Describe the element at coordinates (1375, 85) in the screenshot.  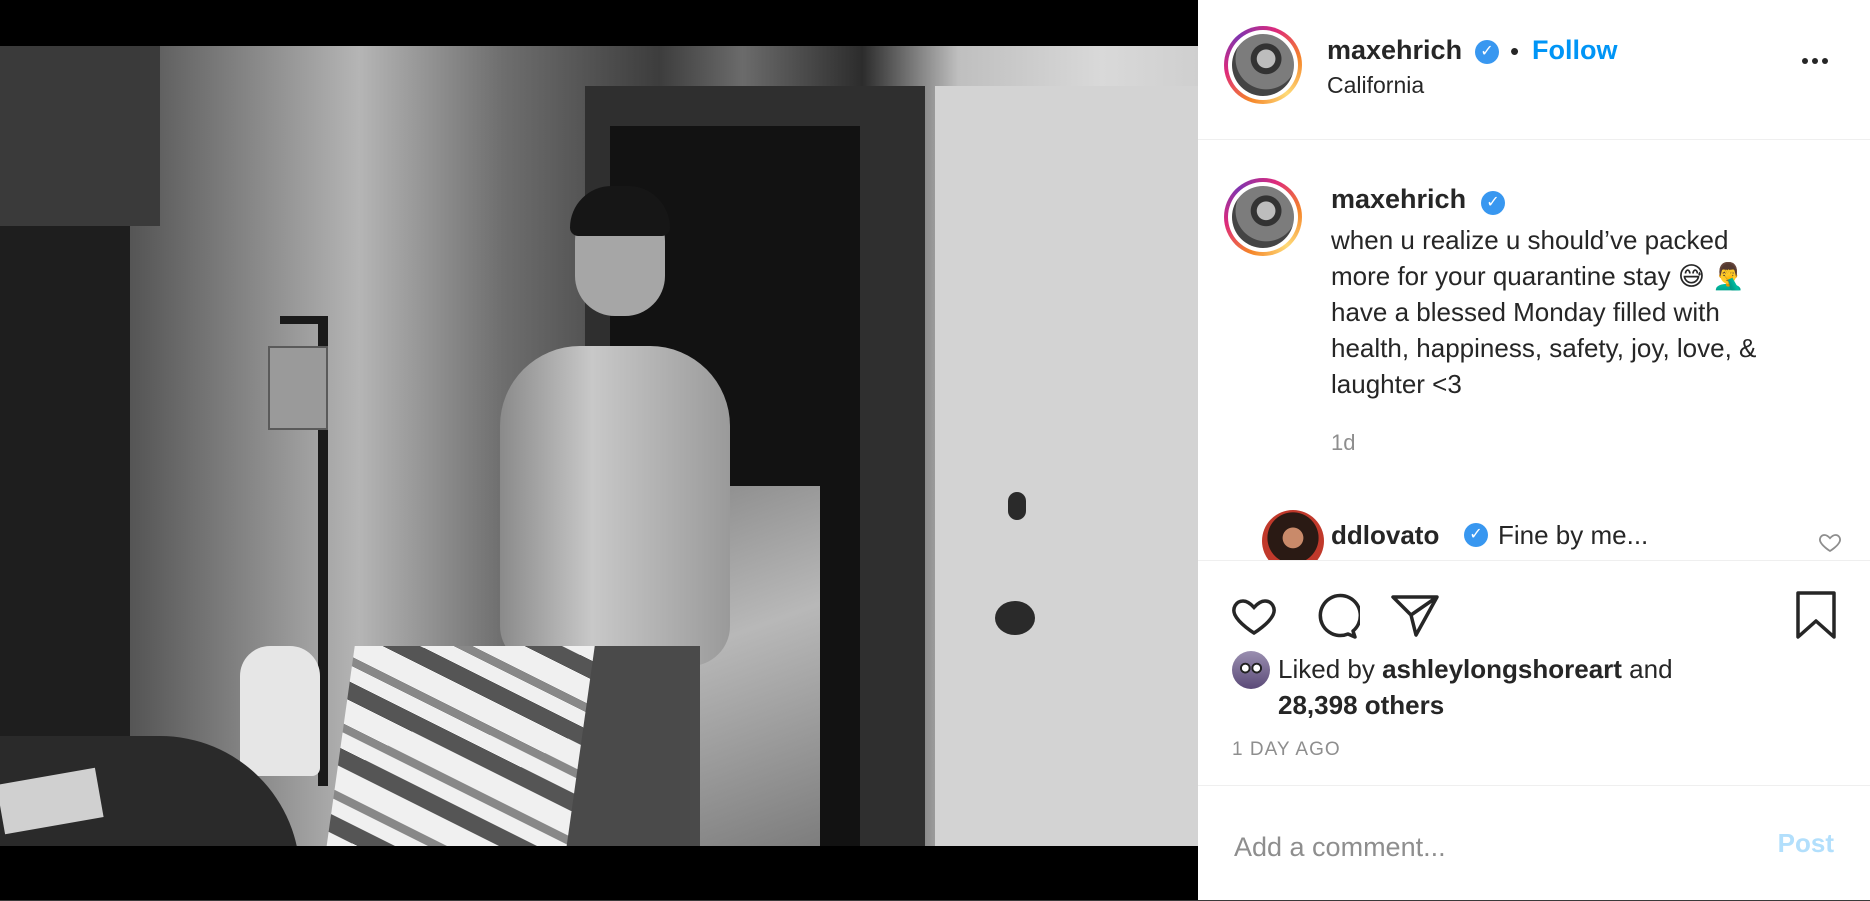
I see `post-location: California` at that location.